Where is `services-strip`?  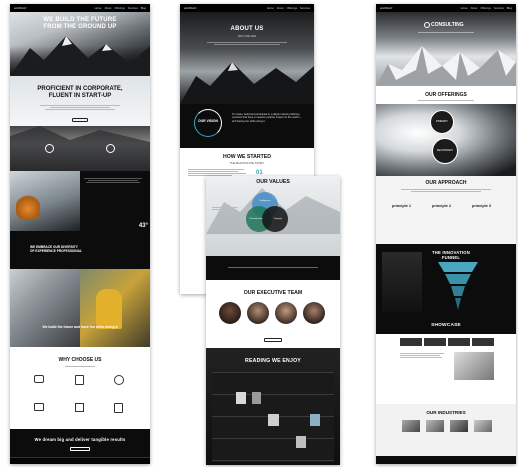
services-strip is located at coordinates (80, 148).